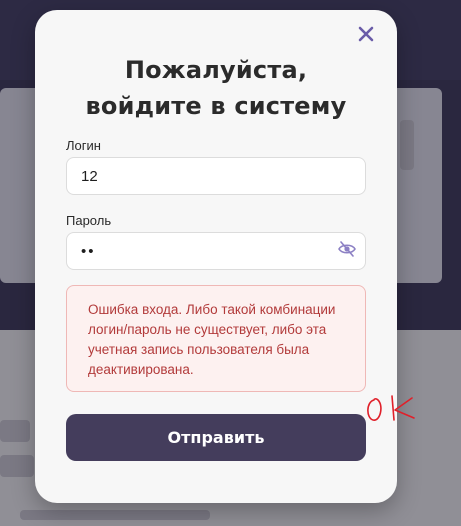 Image resolution: width=461 pixels, height=526 pixels. Describe the element at coordinates (83, 145) in the screenshot. I see `login-label: Логин` at that location.